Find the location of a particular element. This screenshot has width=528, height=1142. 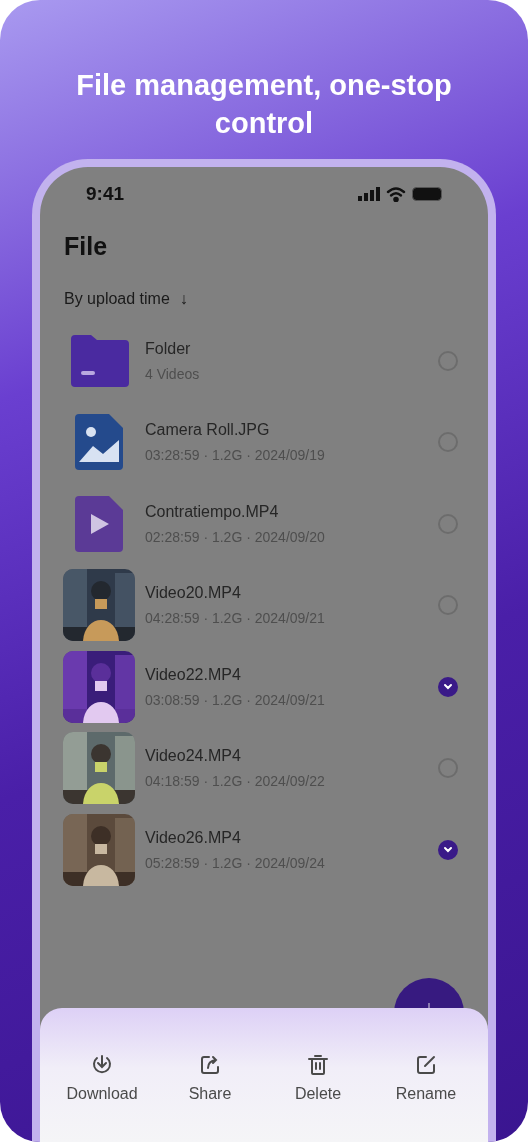

trash-icon is located at coordinates (318, 1065).